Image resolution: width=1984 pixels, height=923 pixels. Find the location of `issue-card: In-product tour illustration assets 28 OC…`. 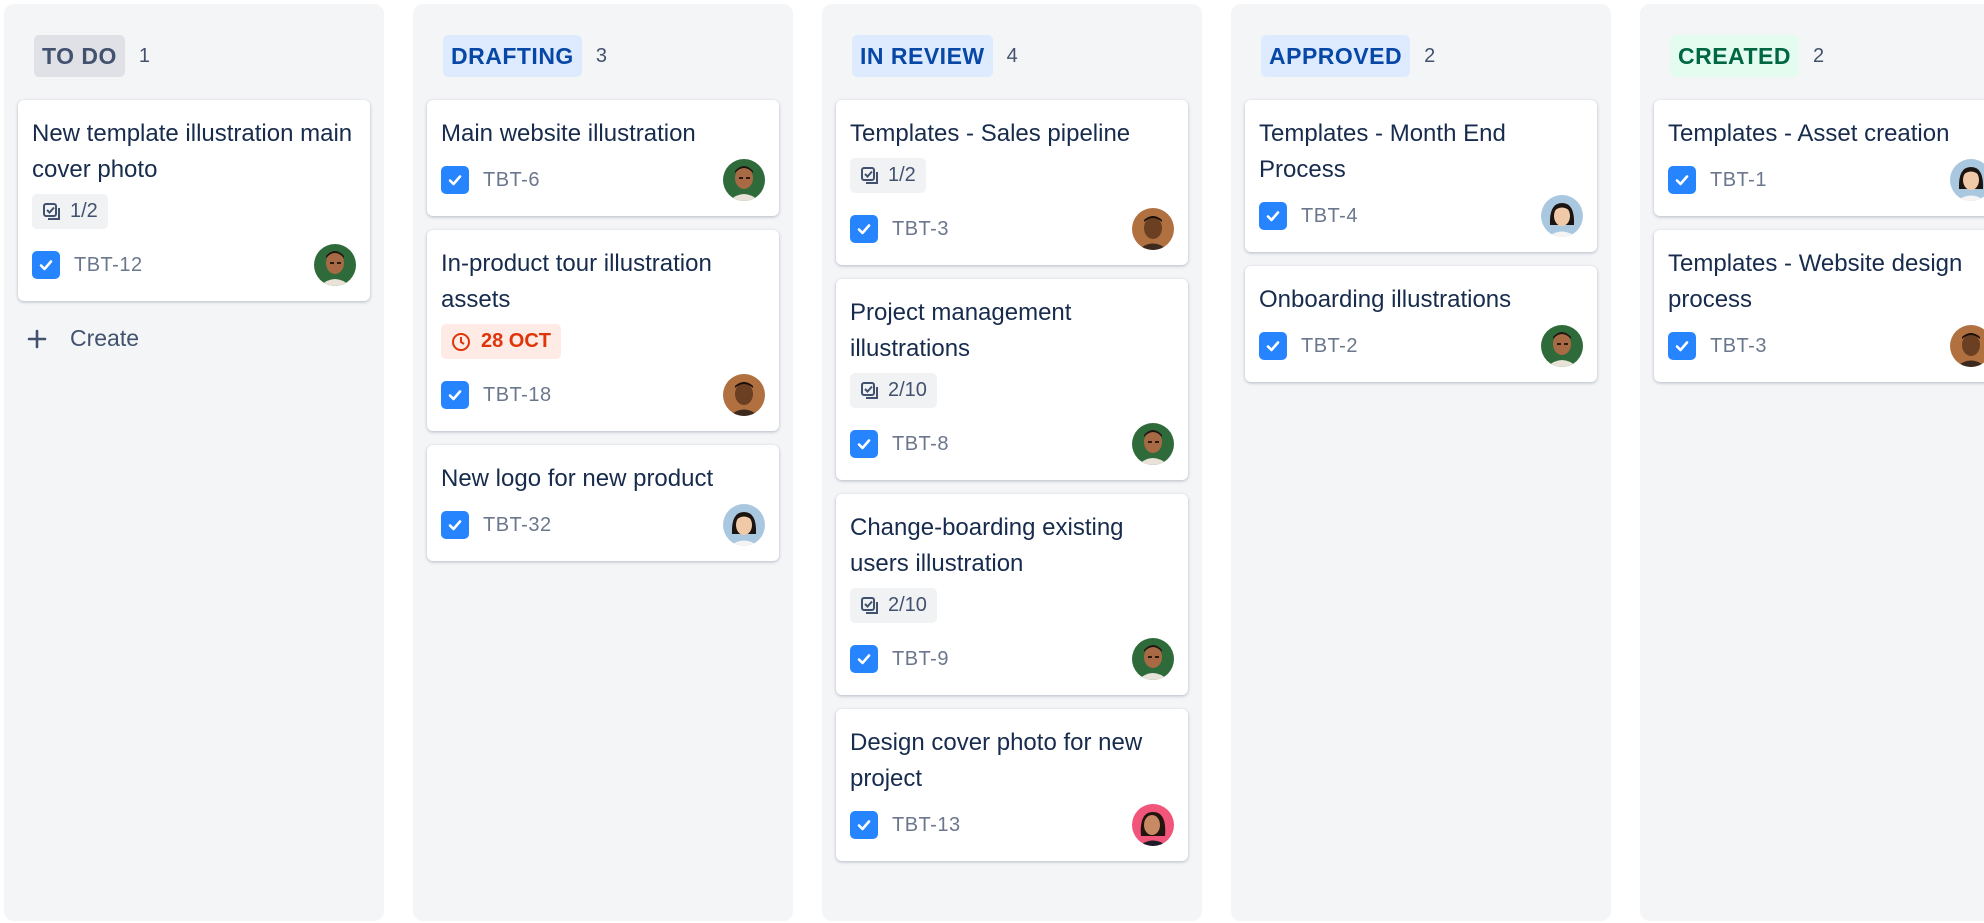

issue-card: In-product tour illustration assets 28 OC… is located at coordinates (603, 330).